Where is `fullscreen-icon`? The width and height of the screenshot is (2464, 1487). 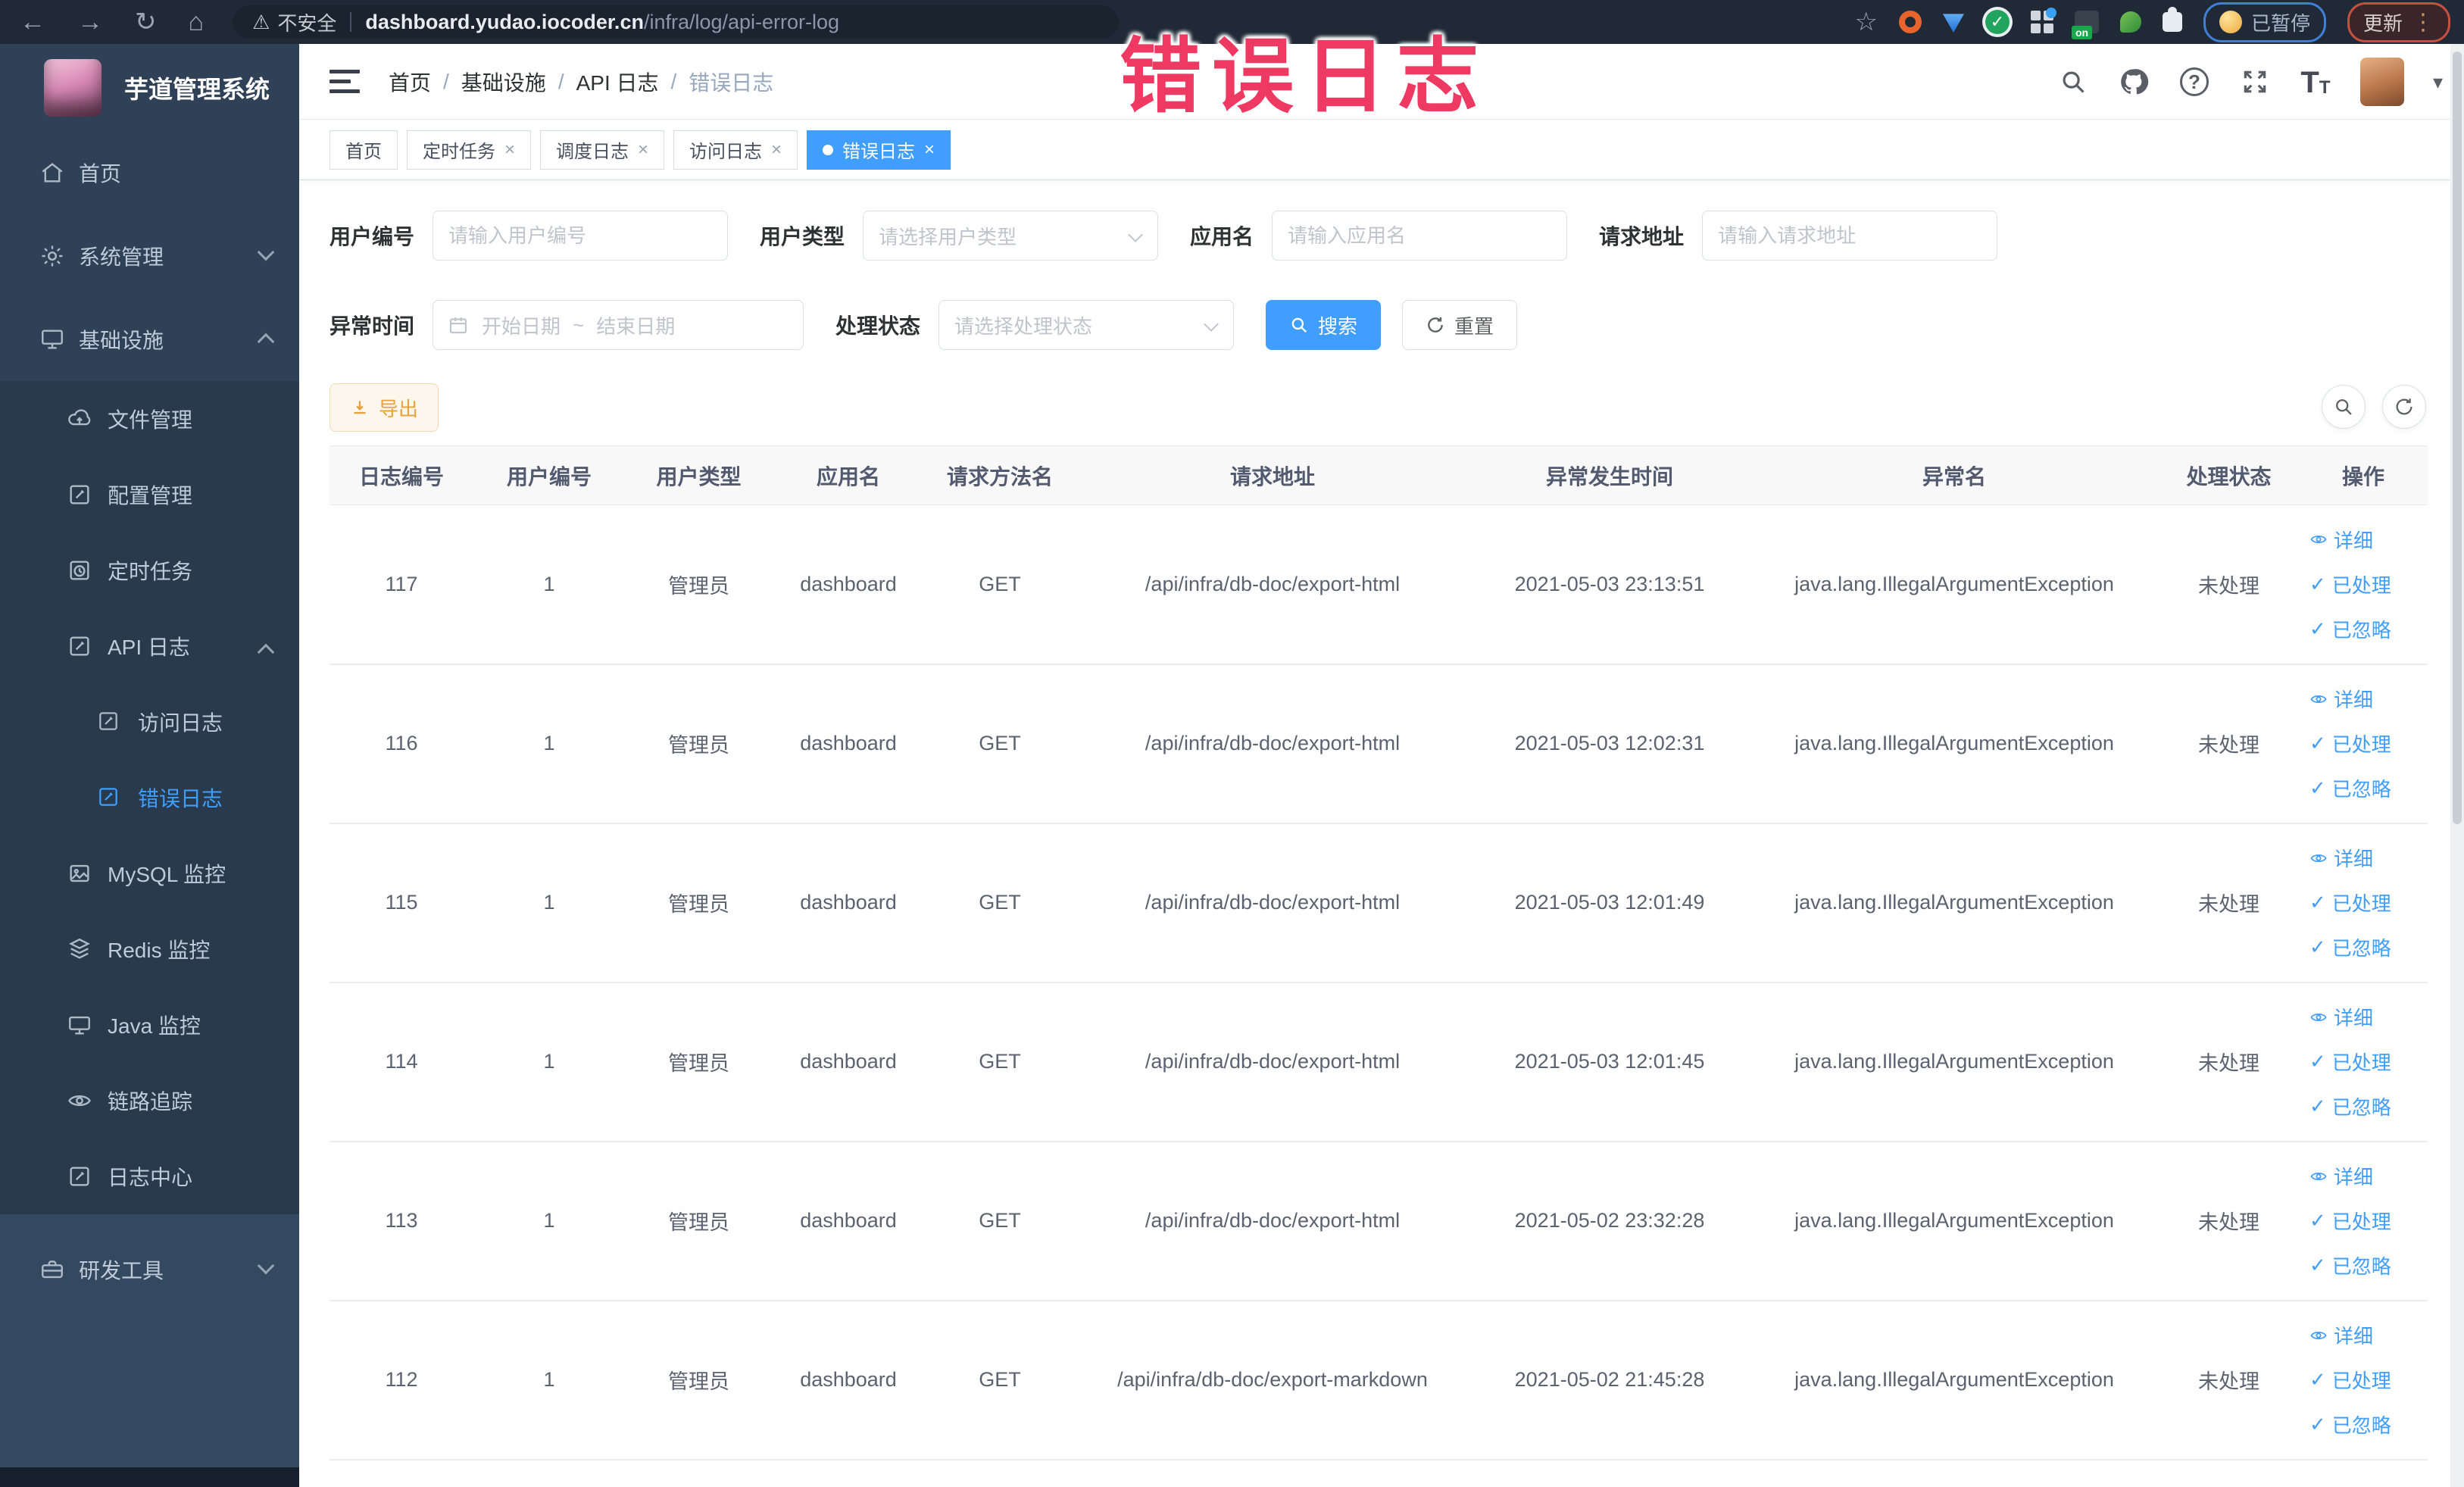 fullscreen-icon is located at coordinates (2255, 82).